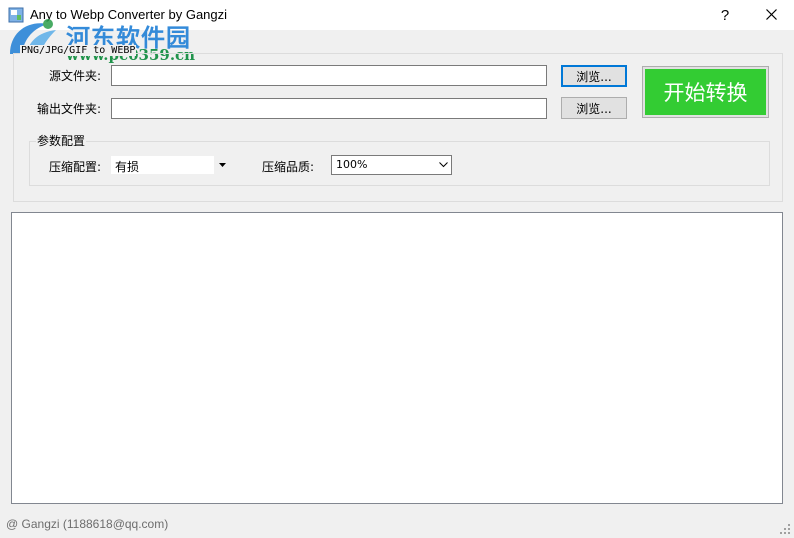 The image size is (794, 538). I want to click on source-folder-input, so click(329, 75).